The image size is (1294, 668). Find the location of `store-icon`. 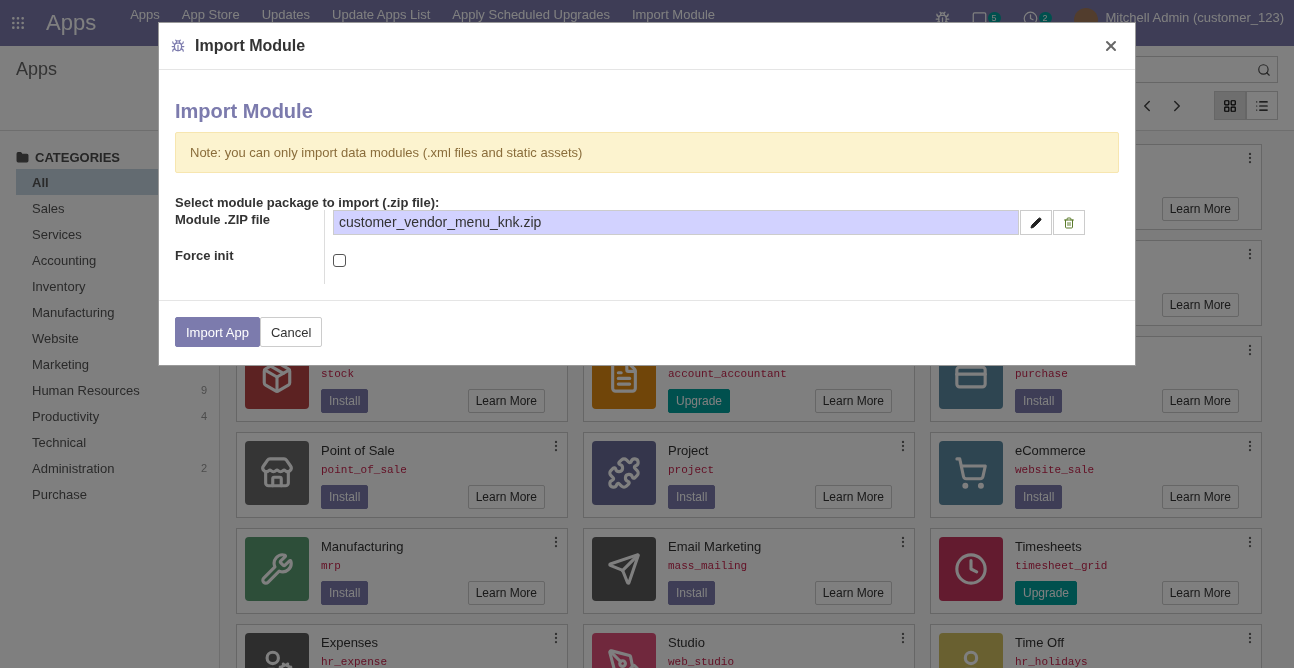

store-icon is located at coordinates (277, 473).